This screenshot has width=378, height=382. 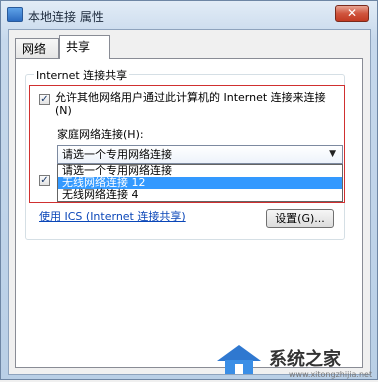 What do you see at coordinates (200, 154) in the screenshot?
I see `home-network-dropdown: 请选一个专用网络连接 ▼` at bounding box center [200, 154].